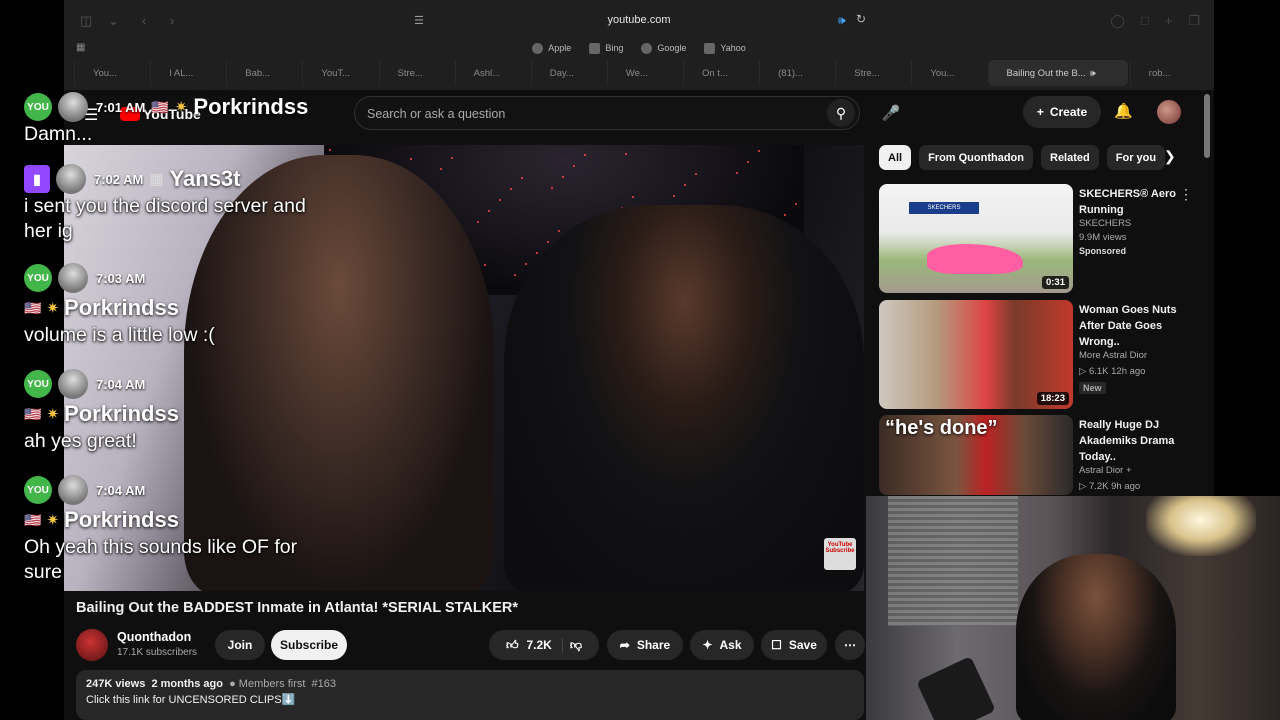  Describe the element at coordinates (240, 645) in the screenshot. I see `join-button: Join` at that location.